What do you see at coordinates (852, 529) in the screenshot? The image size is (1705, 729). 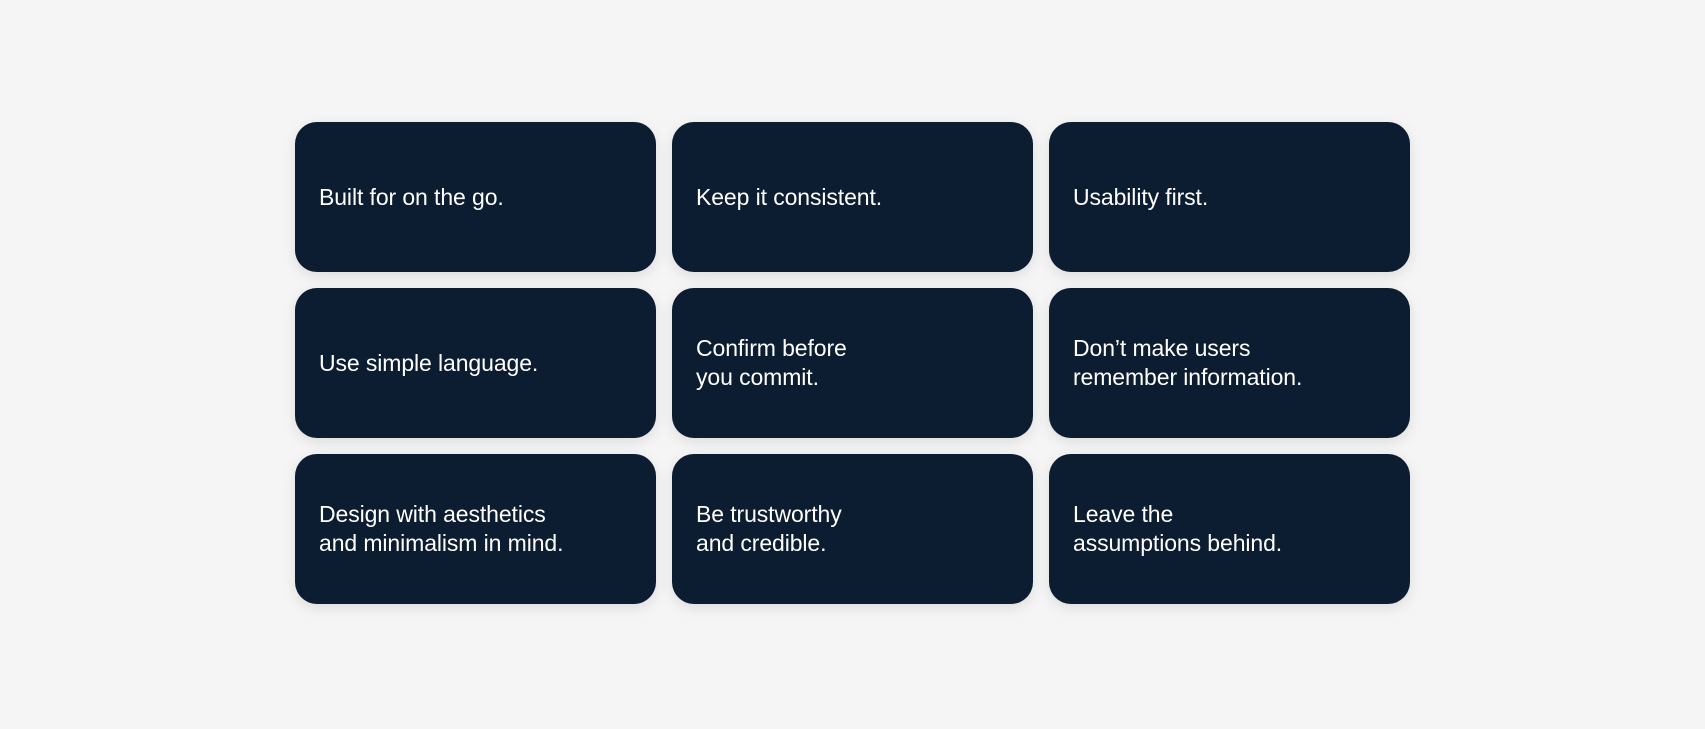 I see `principle-card-trustworthy: Be trustworthy and credible.` at bounding box center [852, 529].